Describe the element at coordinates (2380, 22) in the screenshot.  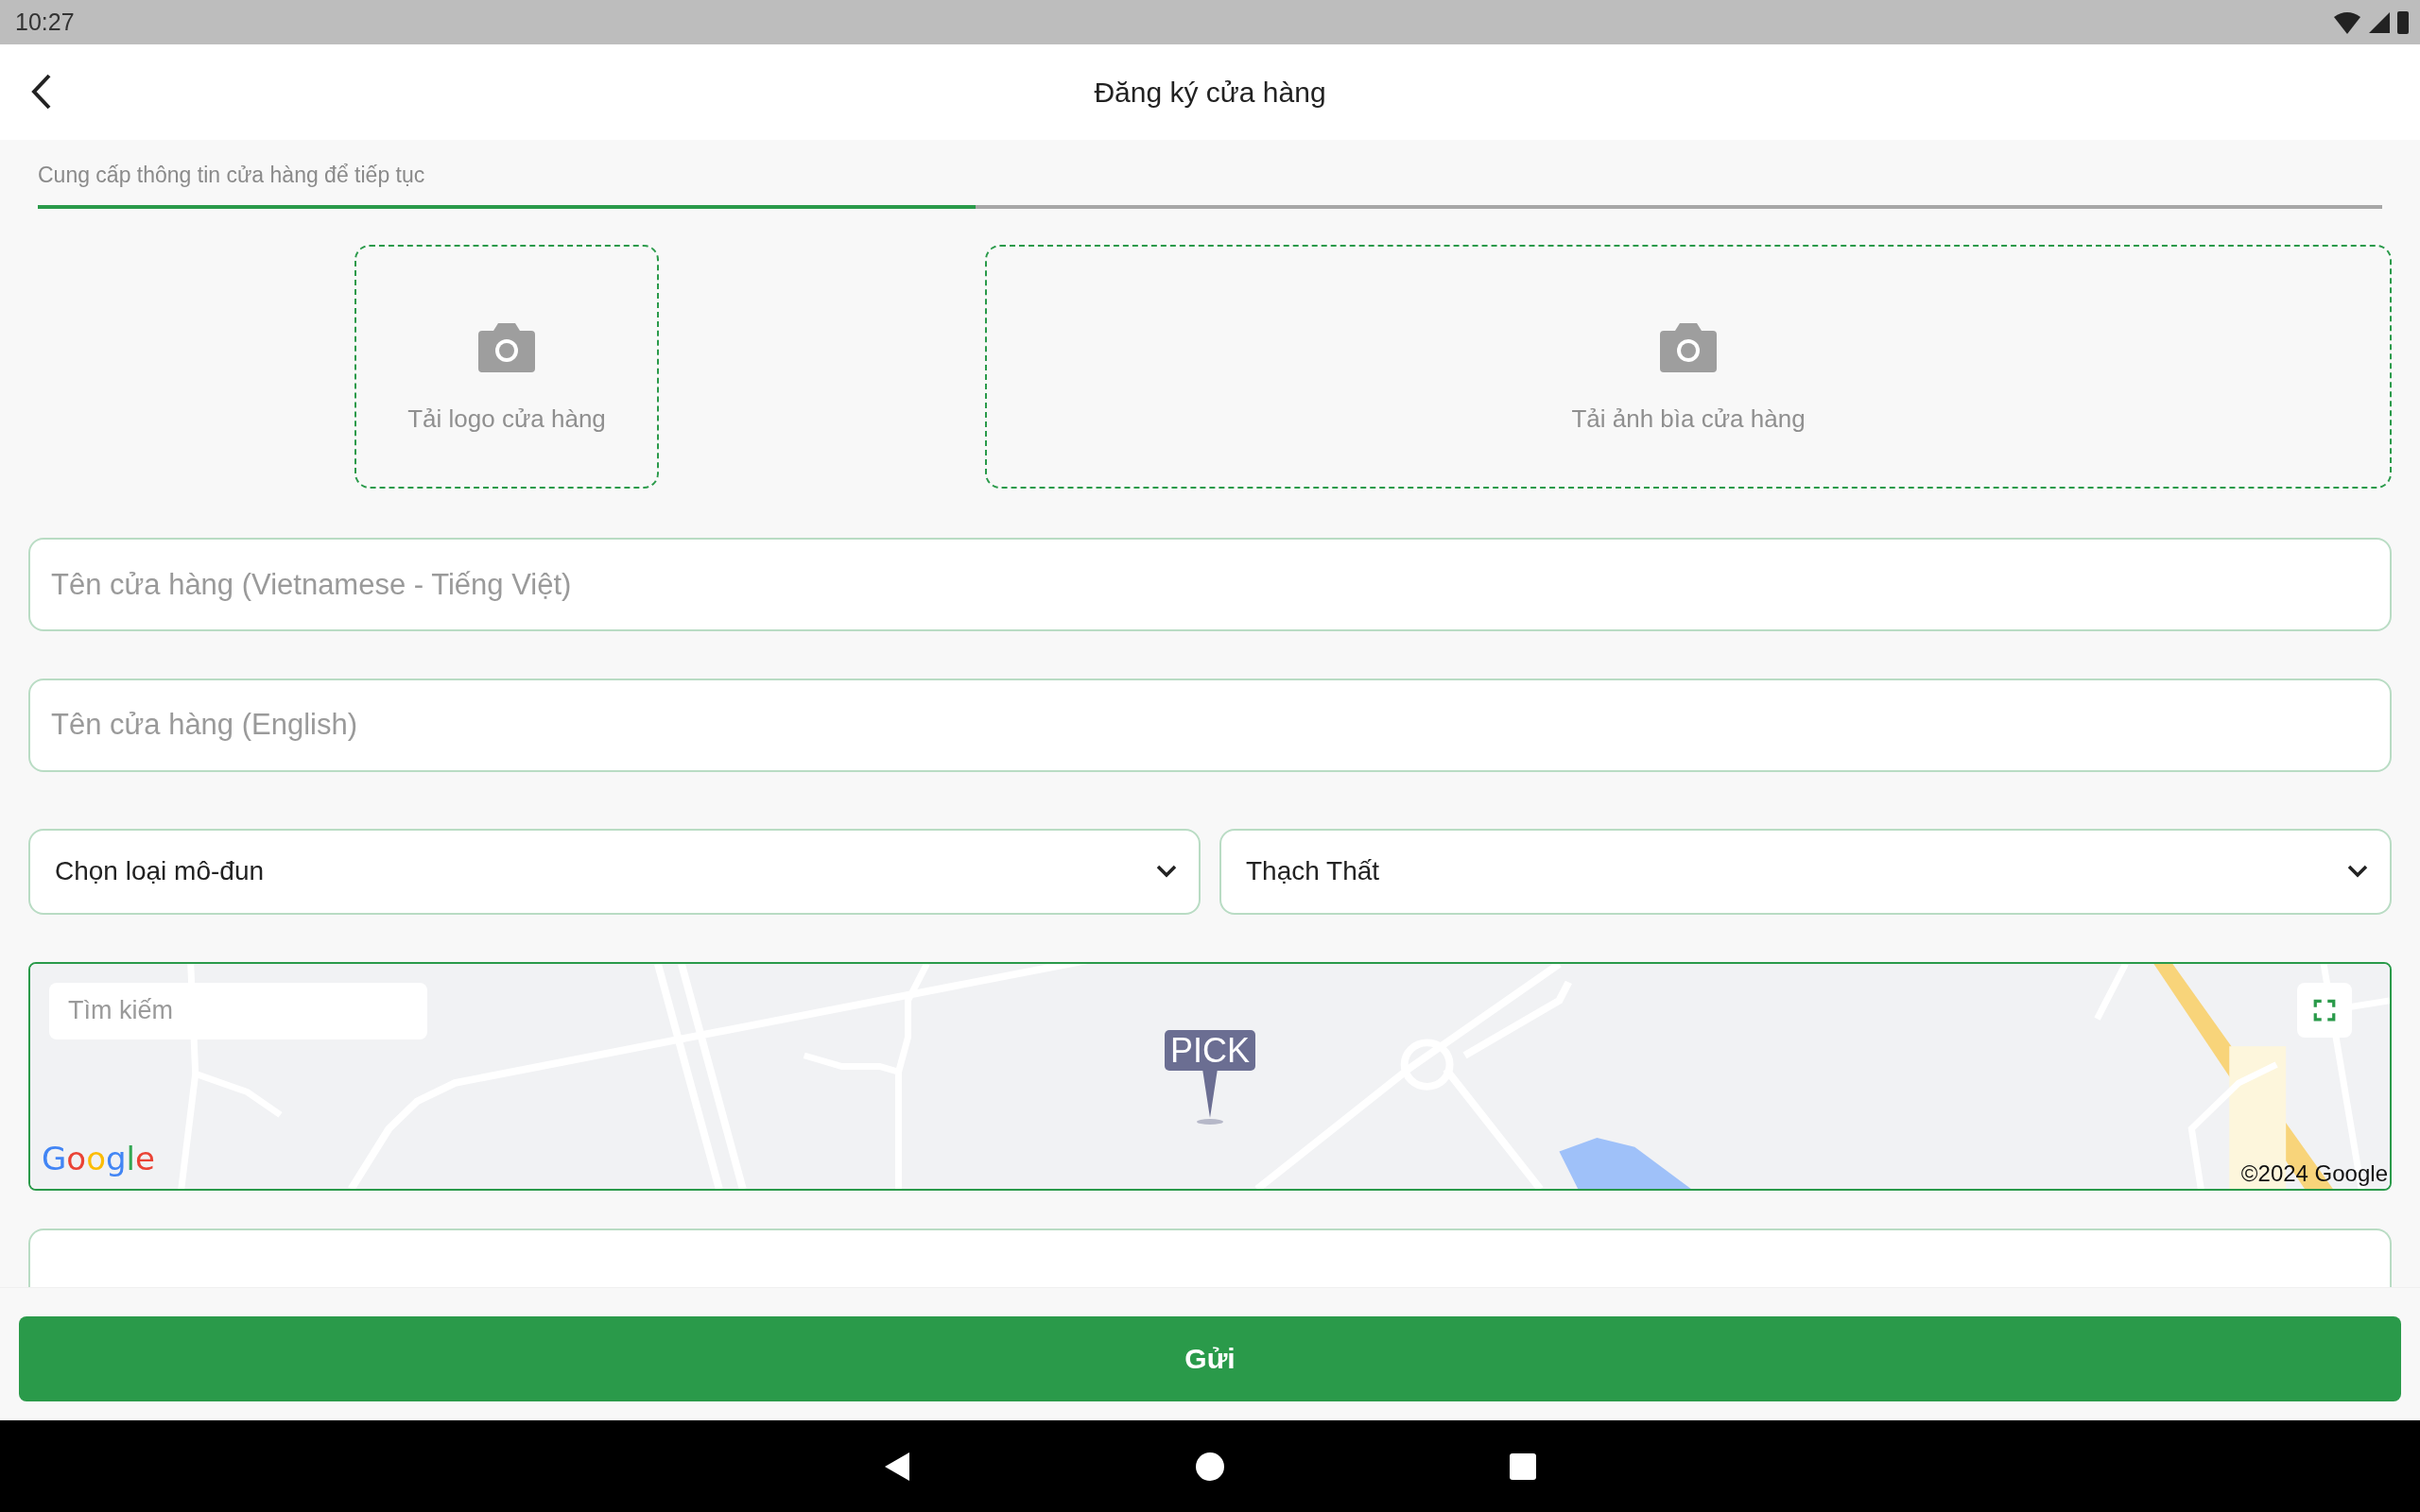
I see `signal-icon` at that location.